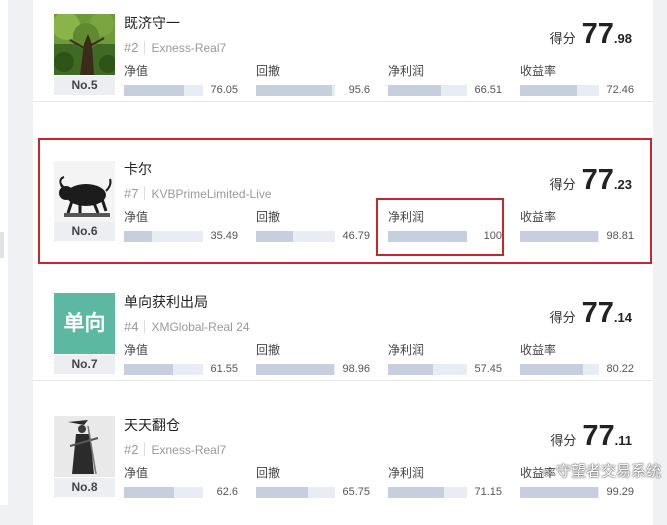 The width and height of the screenshot is (667, 525). Describe the element at coordinates (623, 440) in the screenshot. I see `score-decimal: .11` at that location.